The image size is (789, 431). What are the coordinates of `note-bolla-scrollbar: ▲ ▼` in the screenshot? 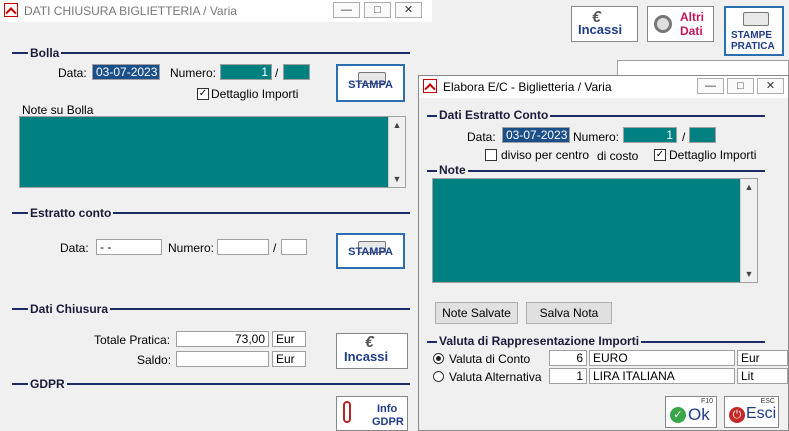 It's located at (396, 152).